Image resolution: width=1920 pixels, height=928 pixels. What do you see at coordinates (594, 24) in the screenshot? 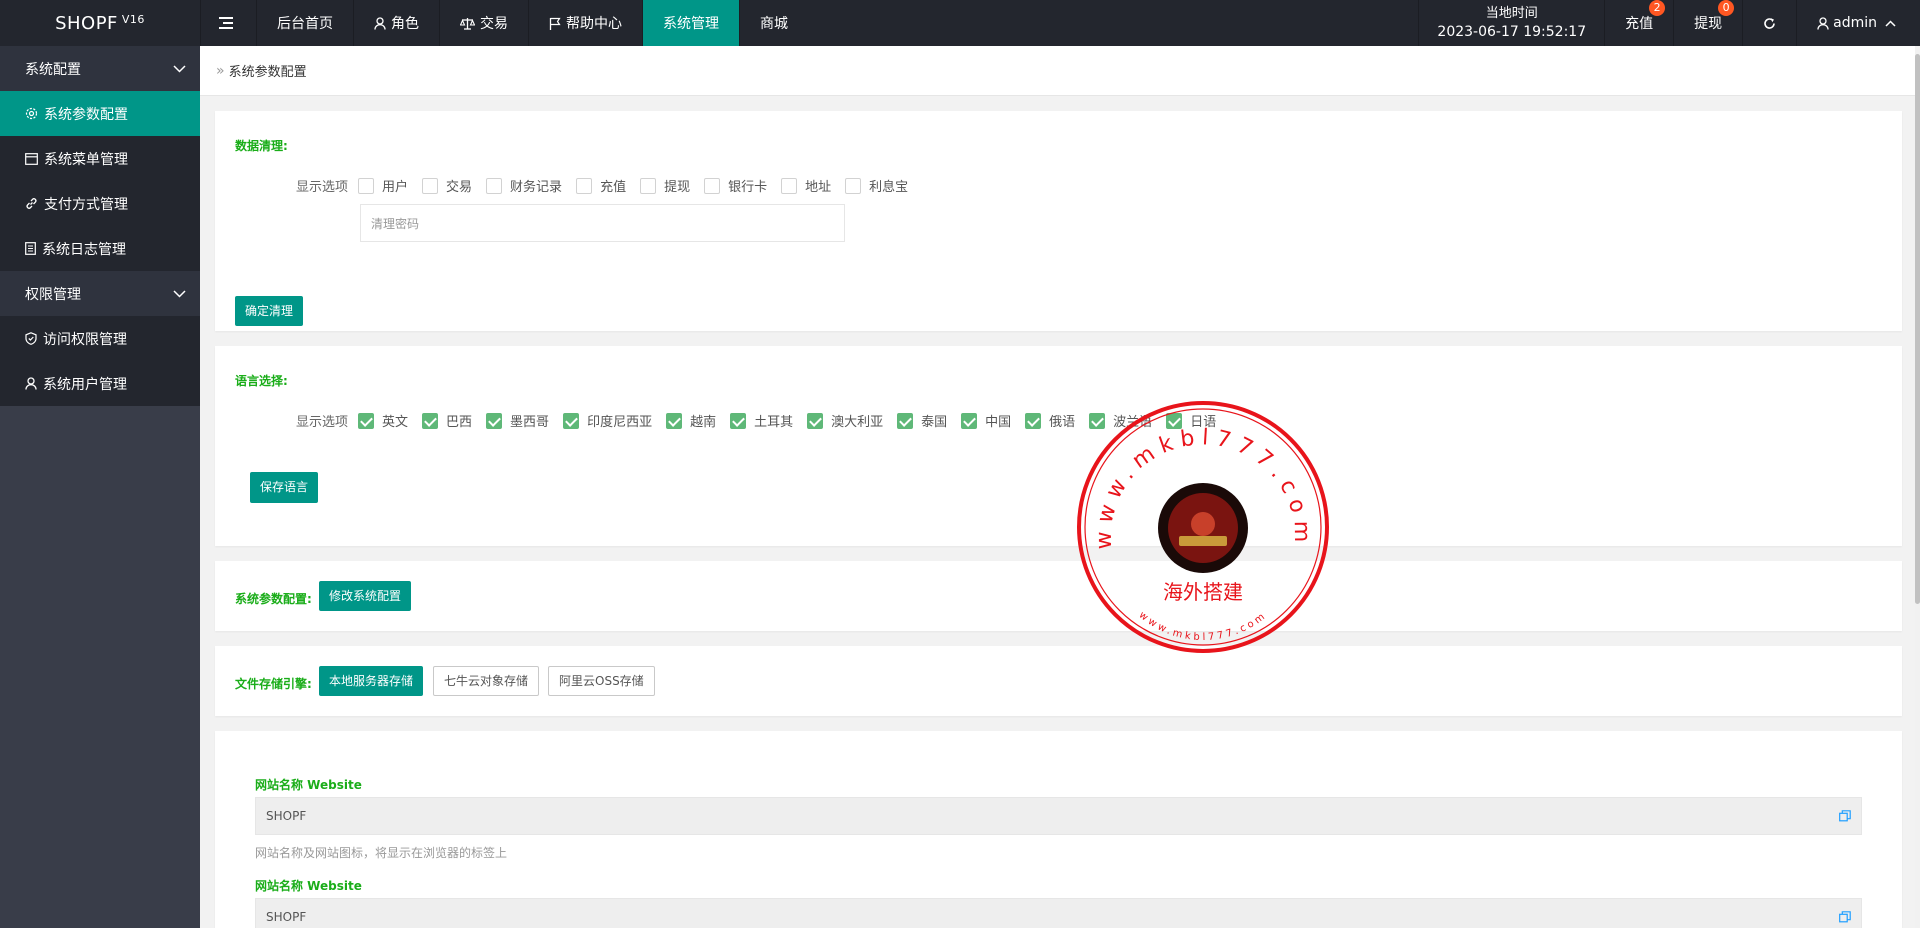
I see `nav-help-label: 帮助中心` at bounding box center [594, 24].